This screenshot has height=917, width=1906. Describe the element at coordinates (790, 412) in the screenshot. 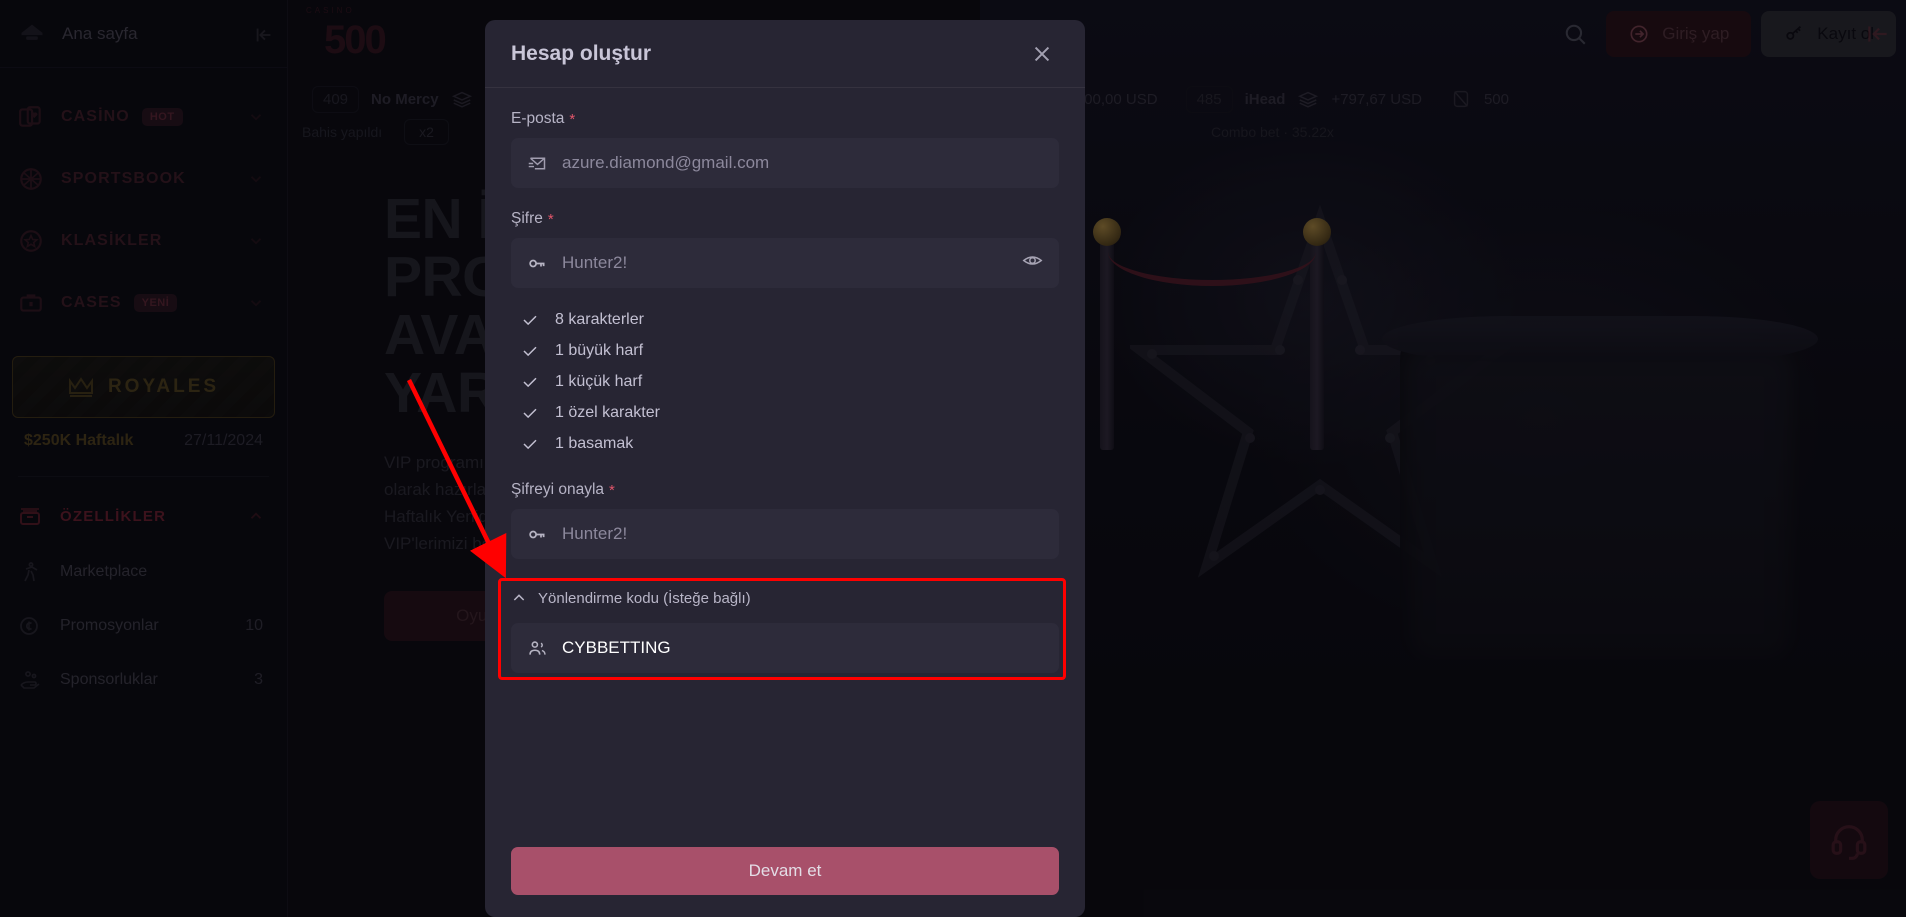

I see `password-requirement-row: 1 özel karakter` at that location.